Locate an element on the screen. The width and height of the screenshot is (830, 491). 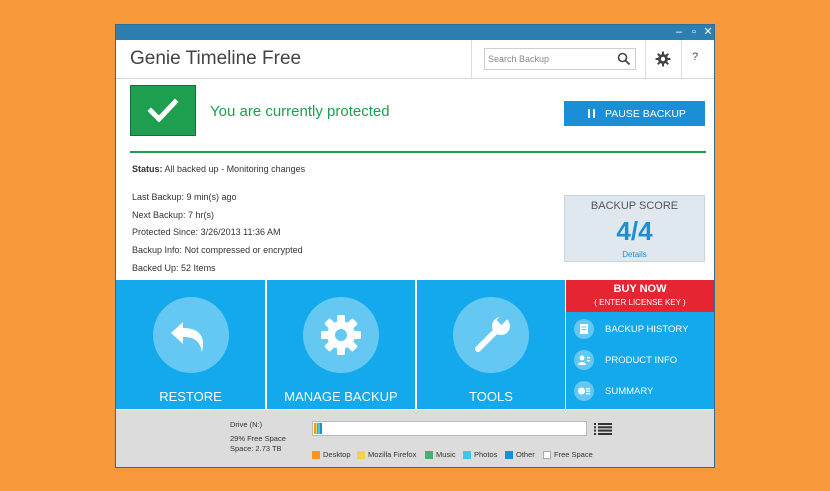
info-row-backed-up: Backed Up: 52 Items is located at coordinates (174, 268).